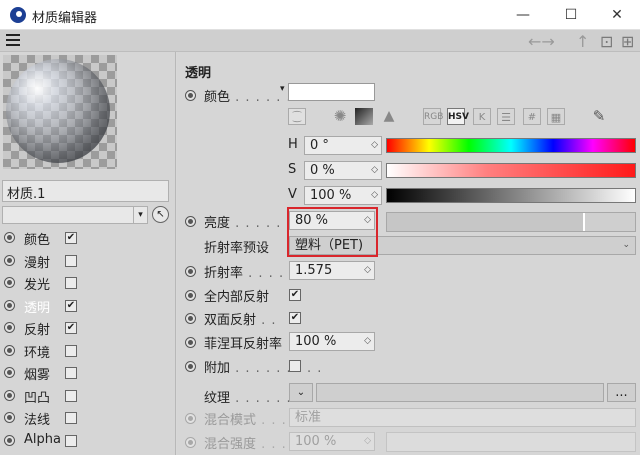 Image resolution: width=640 pixels, height=455 pixels. What do you see at coordinates (89, 396) in the screenshot?
I see `channel-item: 凹凸` at bounding box center [89, 396].